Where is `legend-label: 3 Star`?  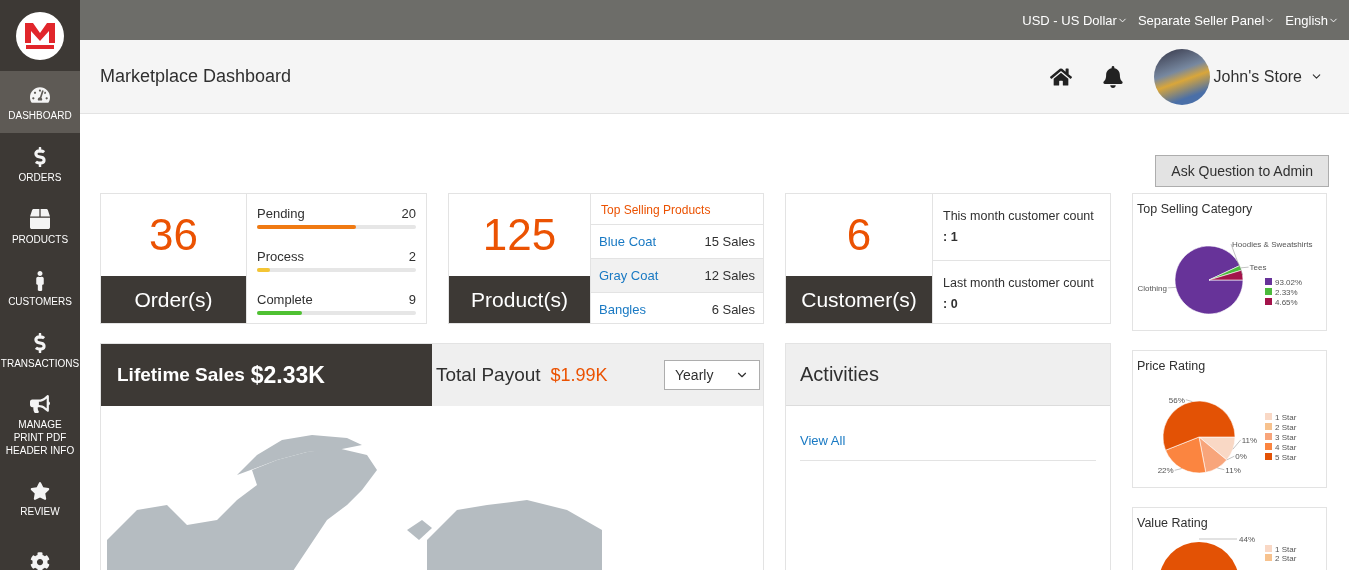 legend-label: 3 Star is located at coordinates (1286, 437).